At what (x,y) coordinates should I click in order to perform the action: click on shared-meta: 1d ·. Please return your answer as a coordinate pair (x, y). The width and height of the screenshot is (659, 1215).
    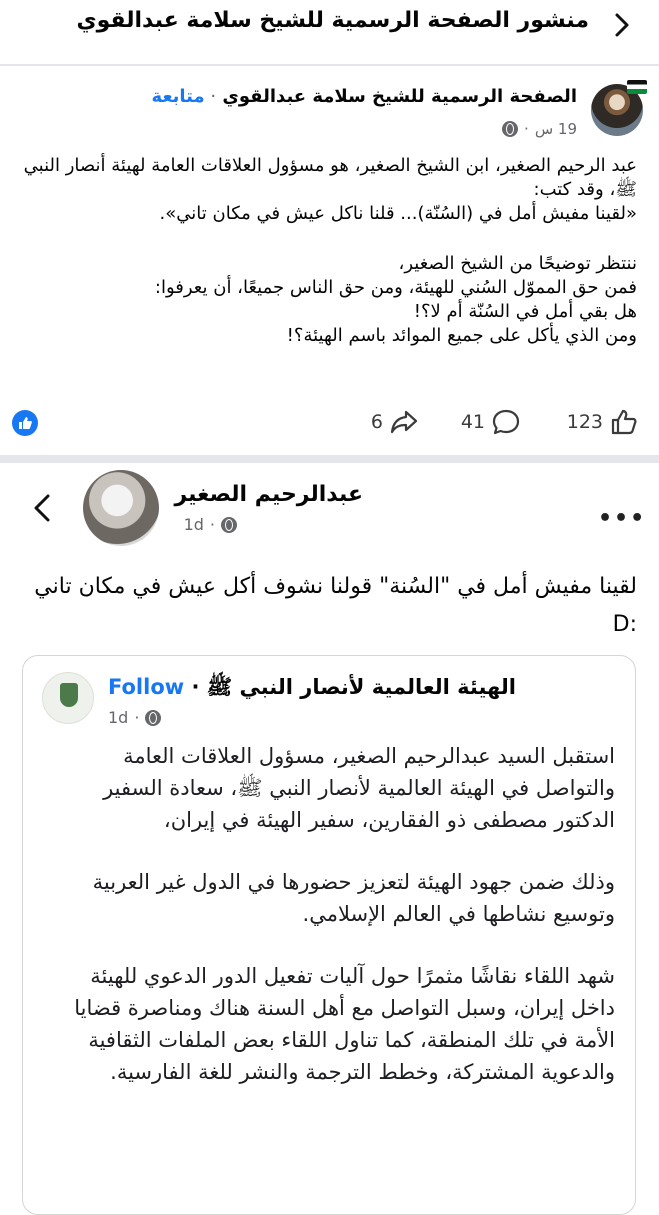
    Looking at the image, I should click on (135, 717).